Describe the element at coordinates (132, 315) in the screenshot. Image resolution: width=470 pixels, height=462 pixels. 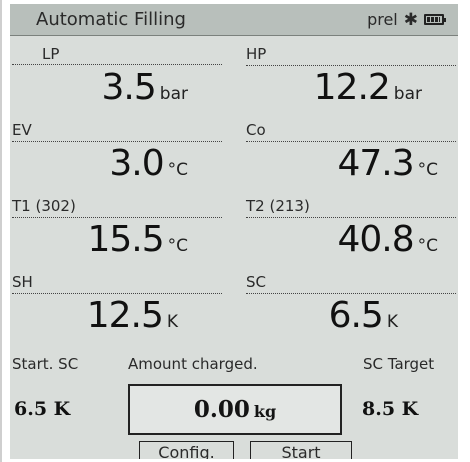
I see `reading-value: 12.5 K` at that location.